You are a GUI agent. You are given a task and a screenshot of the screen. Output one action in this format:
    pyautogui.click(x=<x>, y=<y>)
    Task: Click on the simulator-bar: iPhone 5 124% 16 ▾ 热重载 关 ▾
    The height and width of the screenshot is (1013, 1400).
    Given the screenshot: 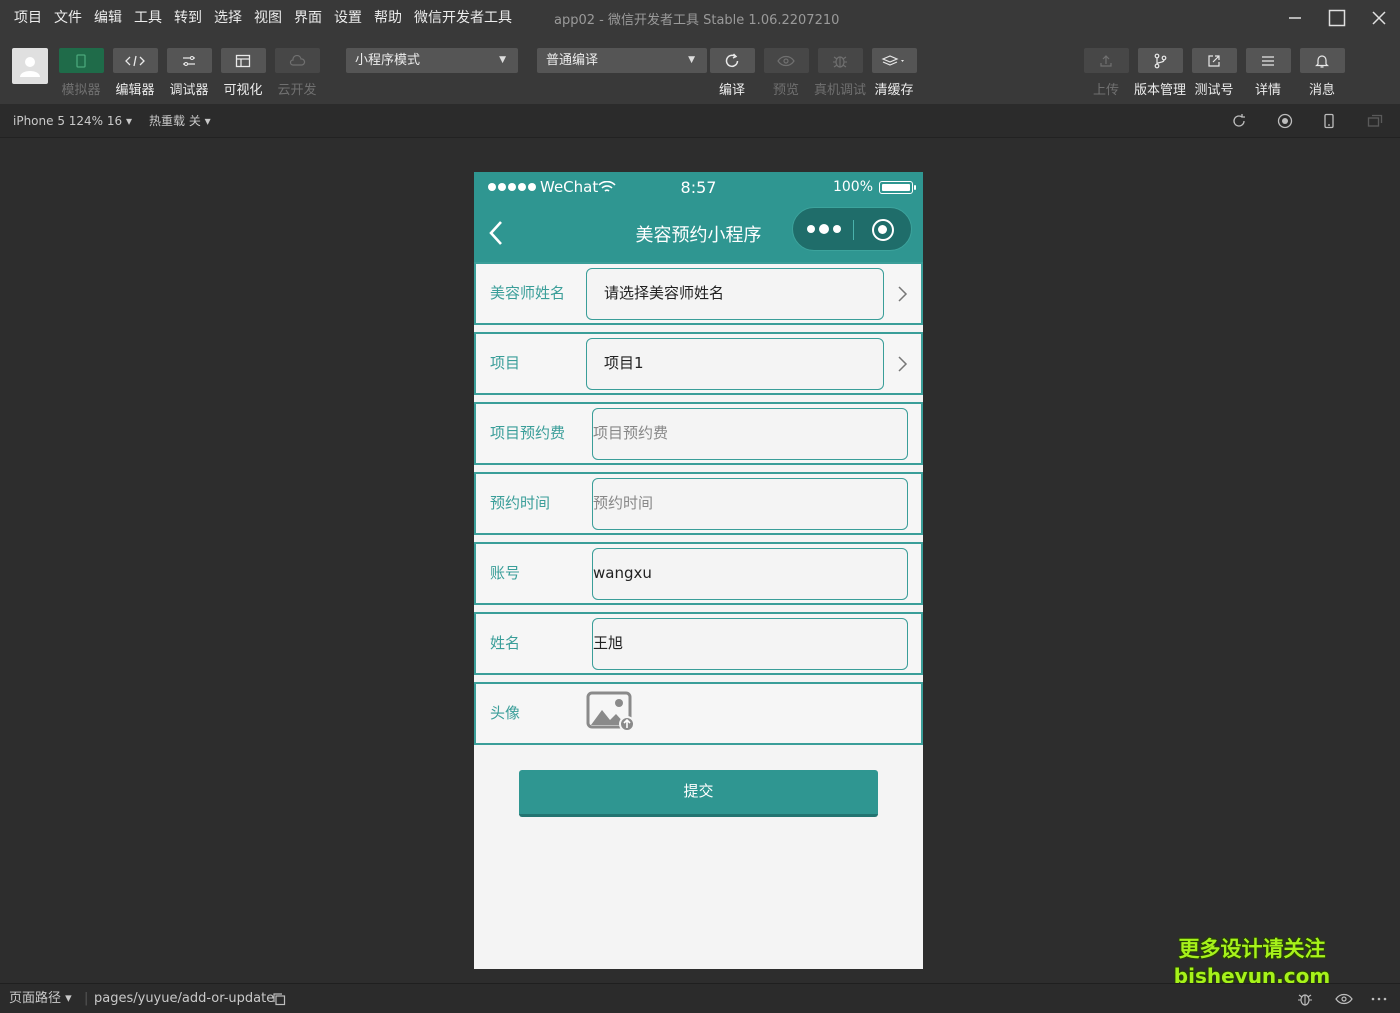 What is the action you would take?
    pyautogui.click(x=700, y=121)
    